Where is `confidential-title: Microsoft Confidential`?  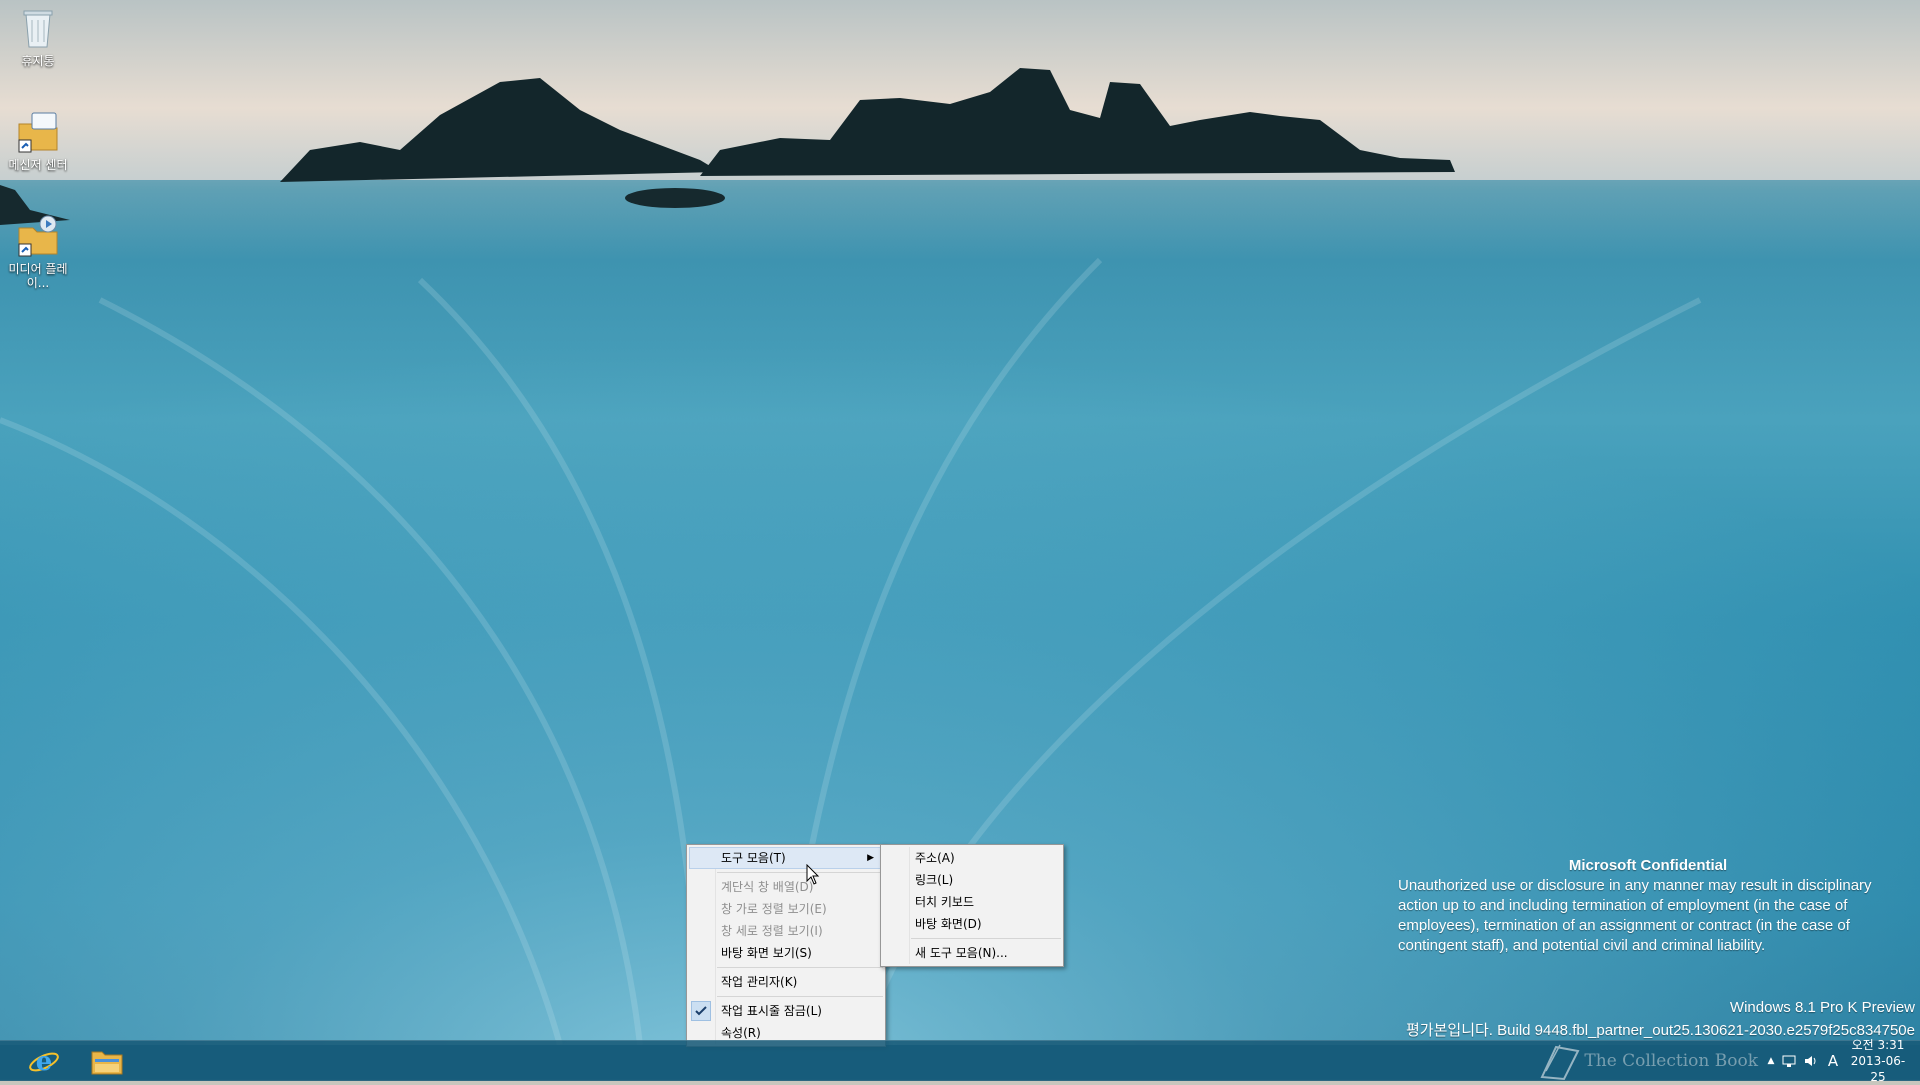
confidential-title: Microsoft Confidential is located at coordinates (1648, 865).